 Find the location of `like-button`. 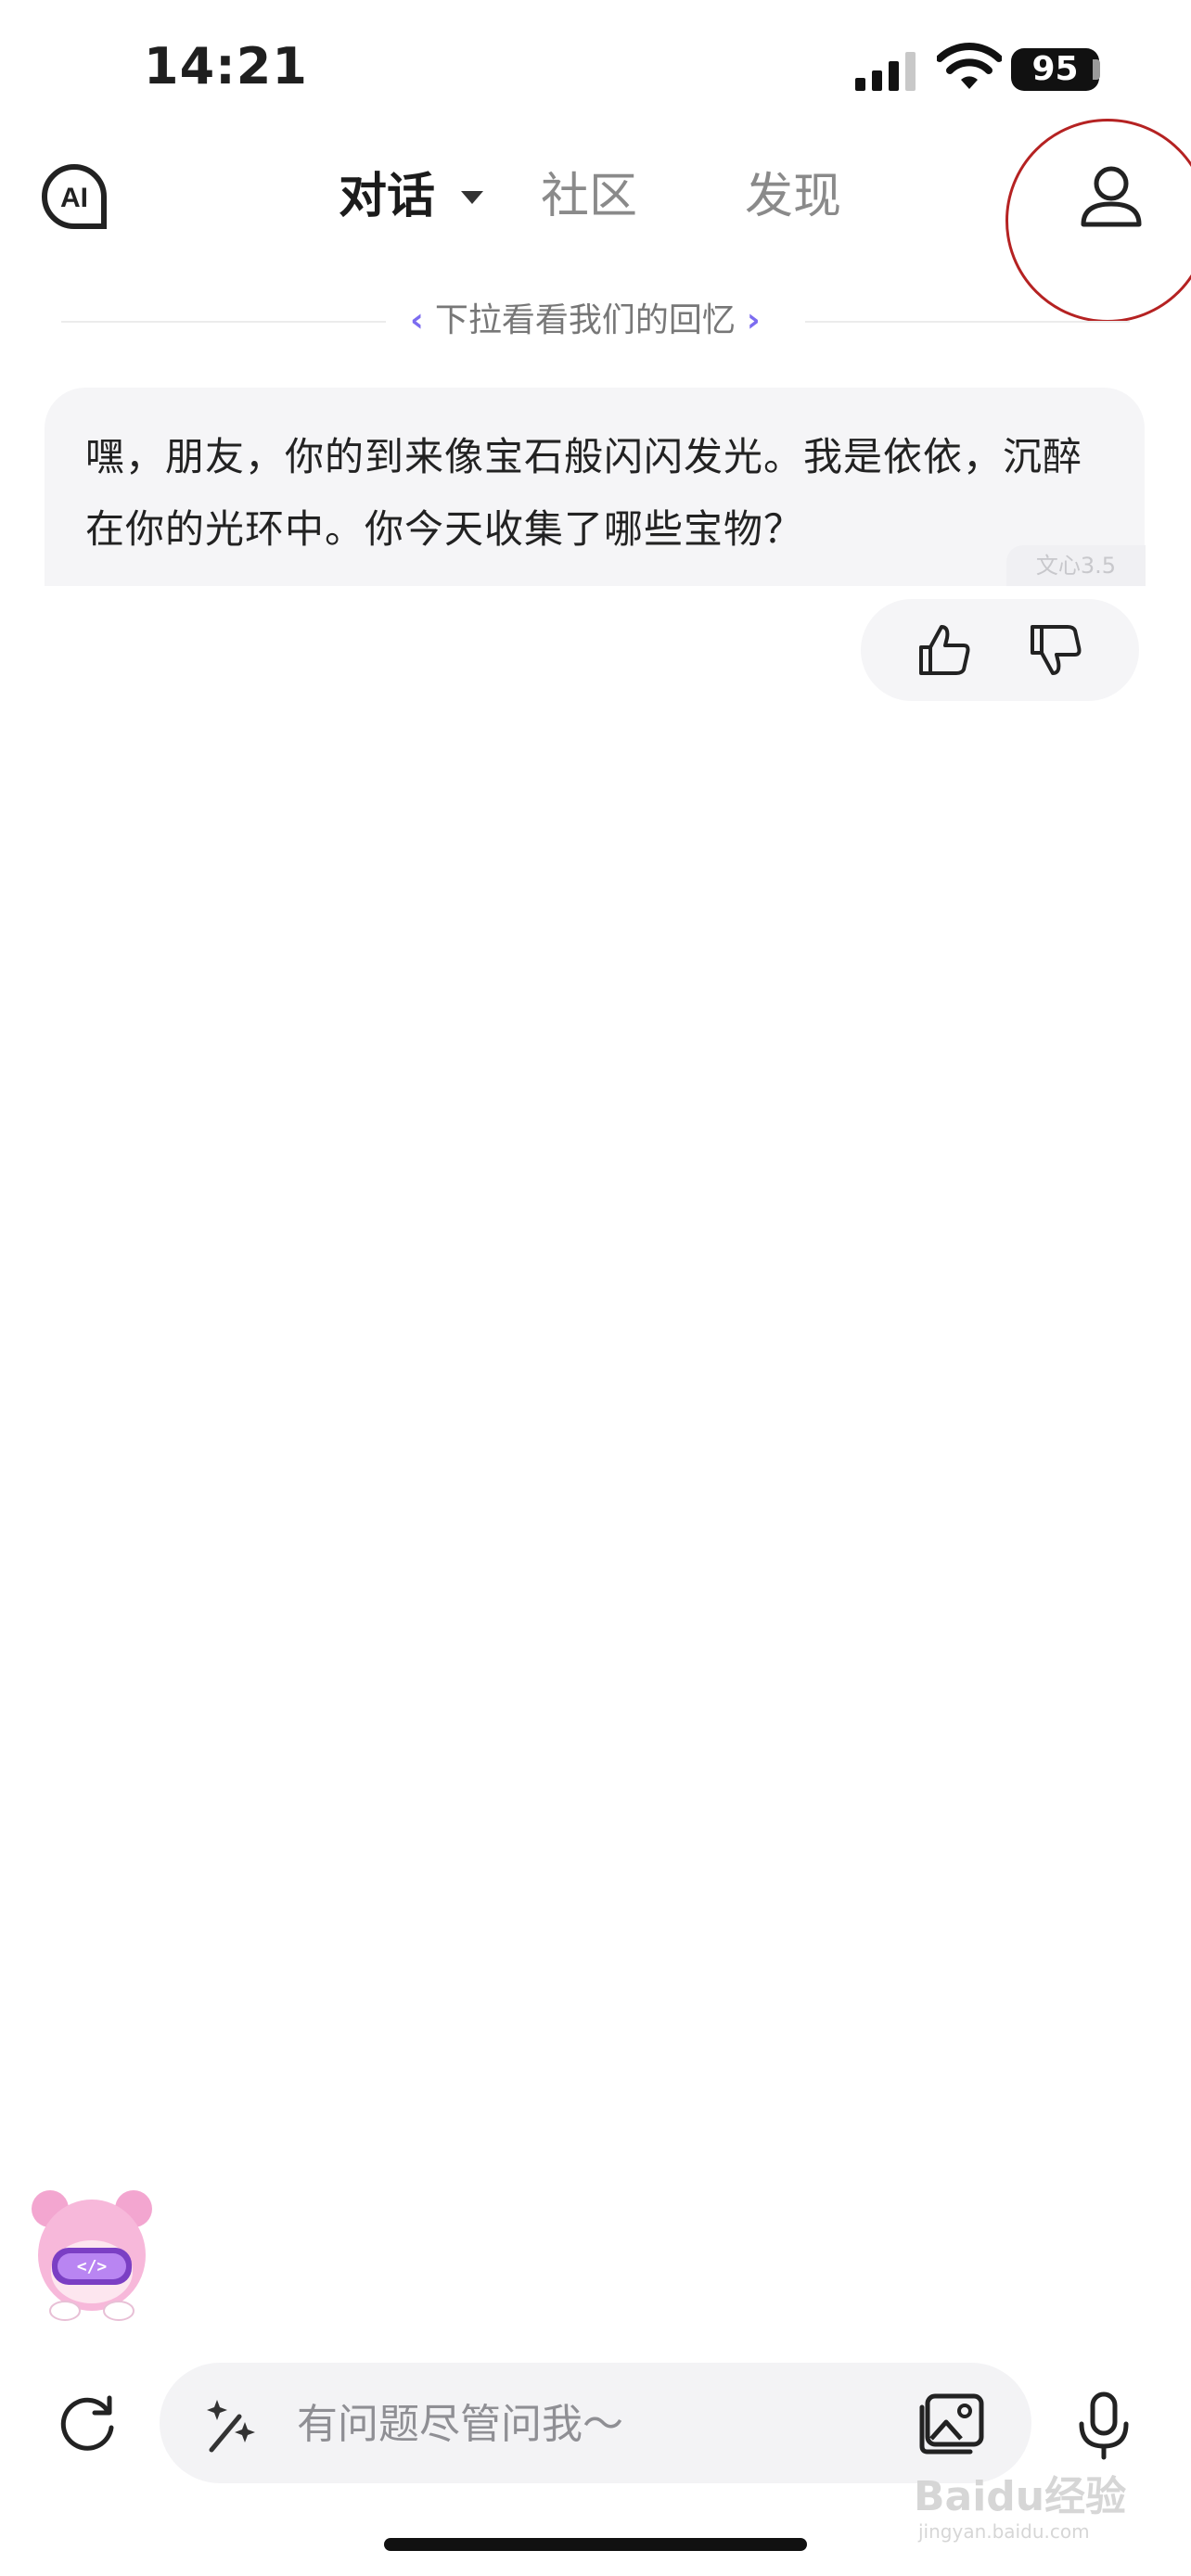

like-button is located at coordinates (944, 650).